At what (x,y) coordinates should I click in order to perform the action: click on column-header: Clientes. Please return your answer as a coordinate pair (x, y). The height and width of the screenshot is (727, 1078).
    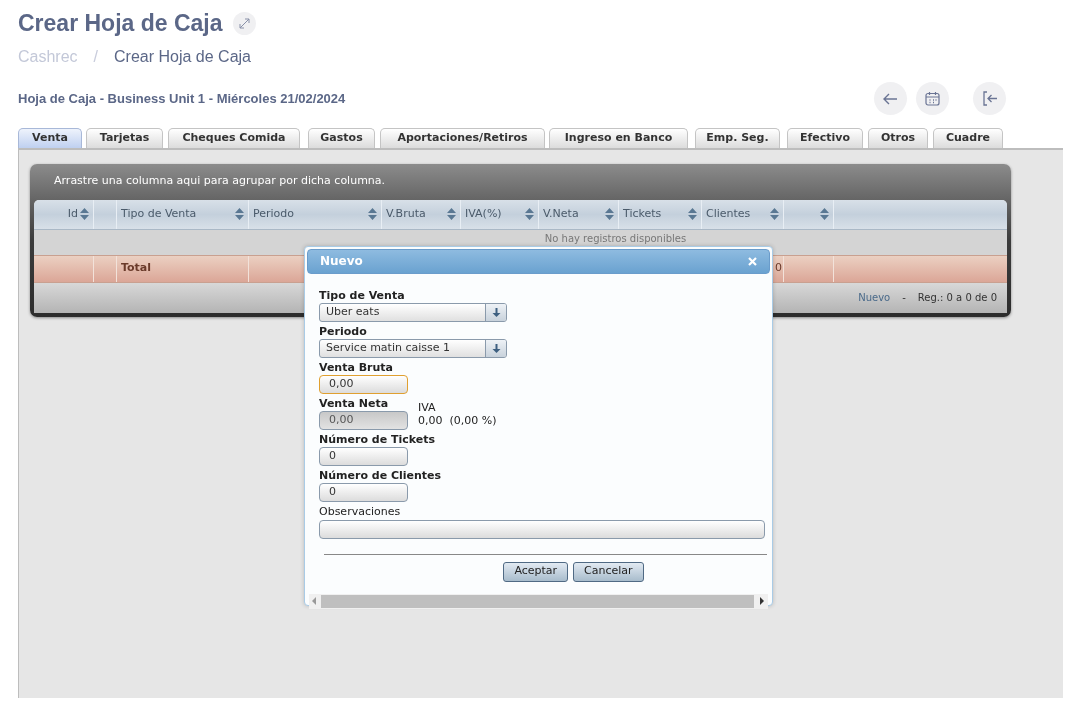
    Looking at the image, I should click on (743, 214).